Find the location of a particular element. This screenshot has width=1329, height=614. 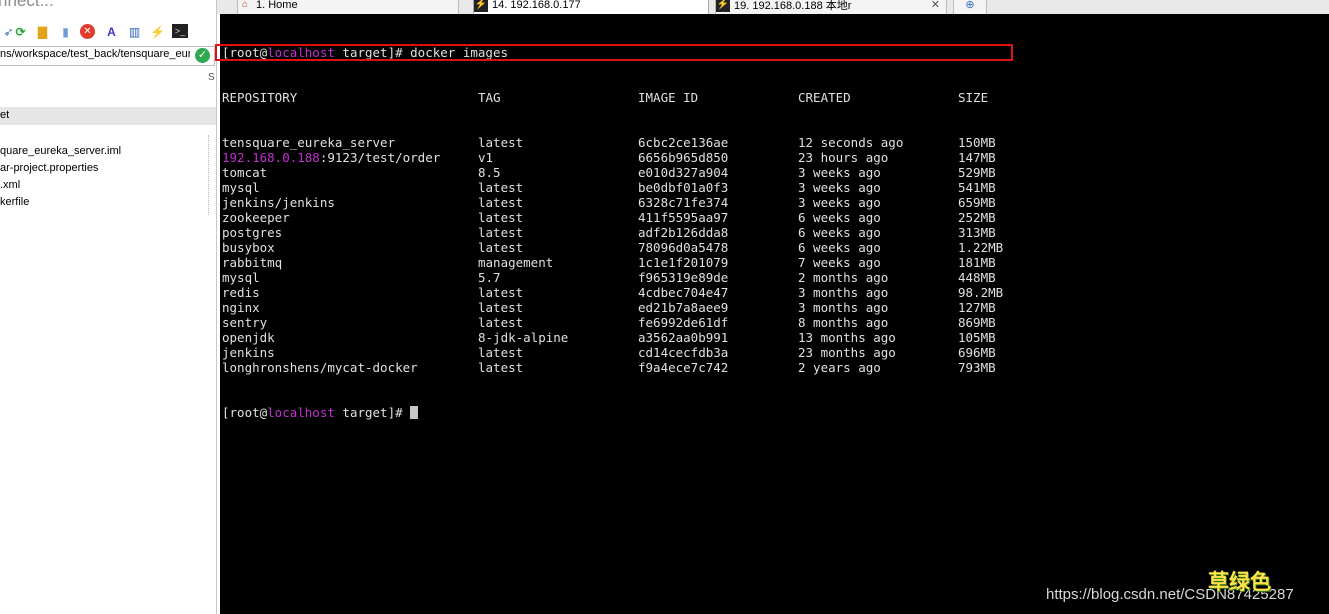

cell-id: e010d327a904 is located at coordinates (683, 172).